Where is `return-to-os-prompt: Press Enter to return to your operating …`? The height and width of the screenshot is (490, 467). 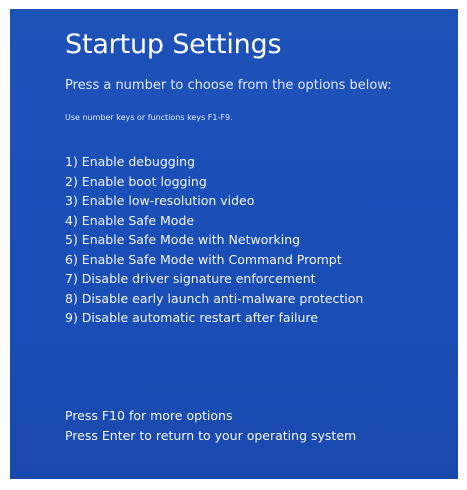 return-to-os-prompt: Press Enter to return to your operating … is located at coordinates (210, 436).